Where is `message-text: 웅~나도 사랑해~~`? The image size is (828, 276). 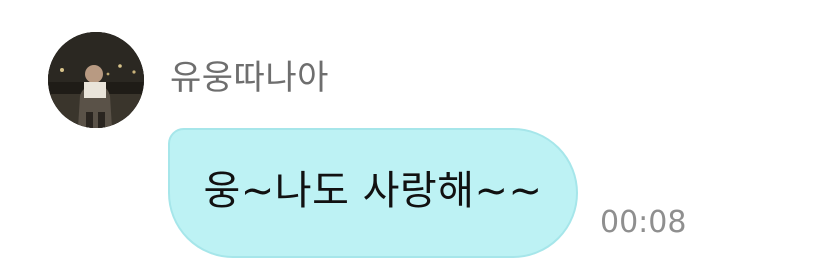 message-text: 웅~나도 사랑해~~ is located at coordinates (373, 191).